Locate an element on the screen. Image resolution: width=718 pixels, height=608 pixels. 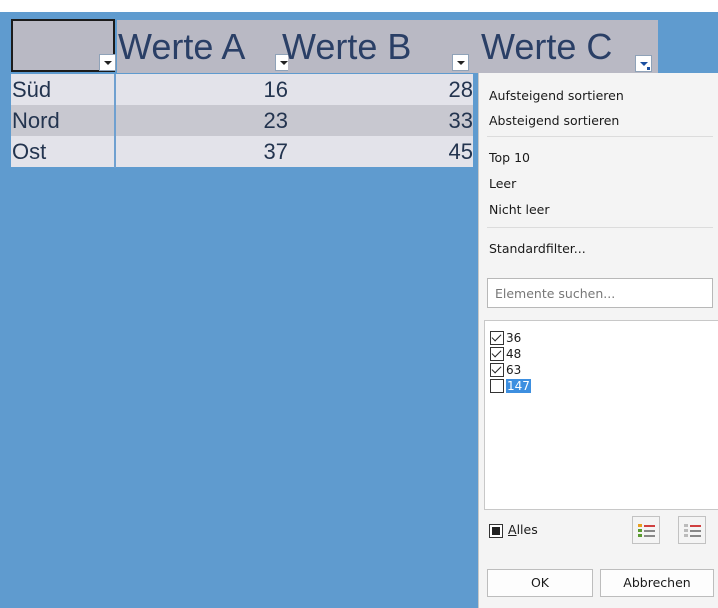
row-label-cell: Süd is located at coordinates (63, 89).